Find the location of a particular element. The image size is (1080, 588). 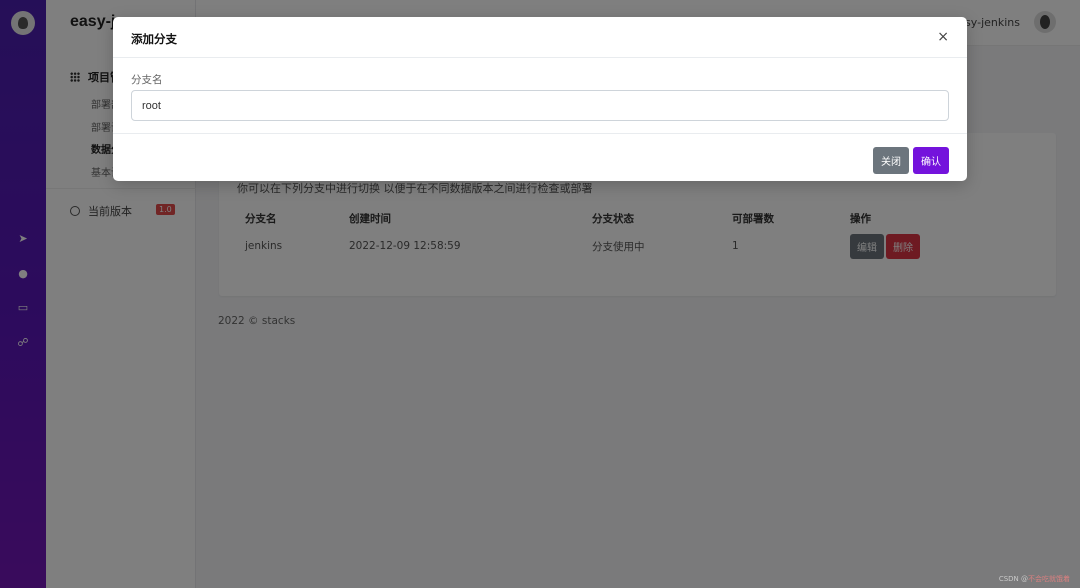

confirm-button: 确认 is located at coordinates (931, 160).